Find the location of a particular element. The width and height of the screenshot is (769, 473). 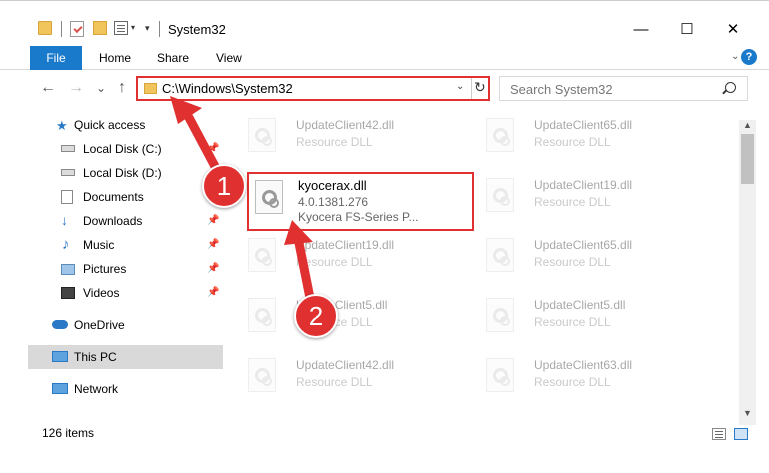

sidebar-item-local-disk-d: Local Disk (D:) is located at coordinates (125, 173).